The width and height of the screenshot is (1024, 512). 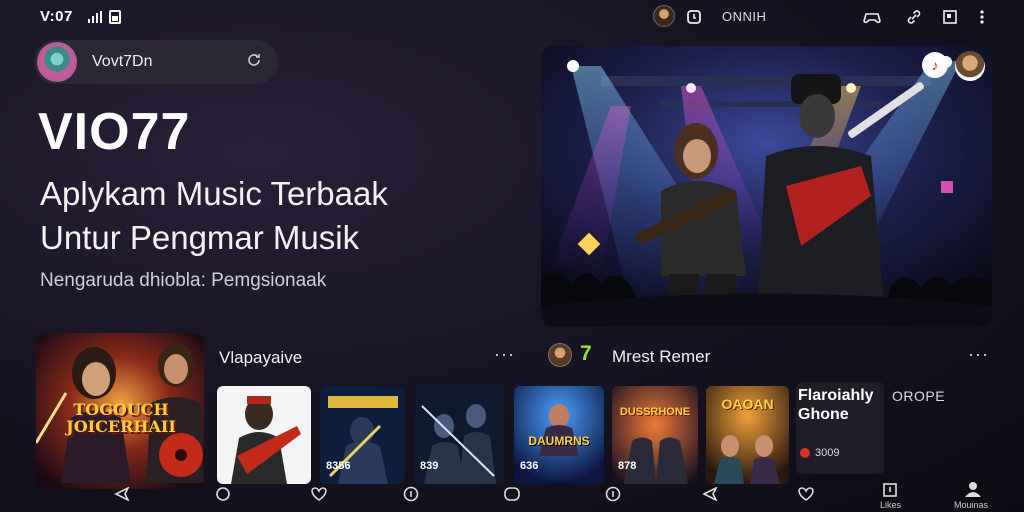 I want to click on profile-avatar, so click(x=970, y=66).